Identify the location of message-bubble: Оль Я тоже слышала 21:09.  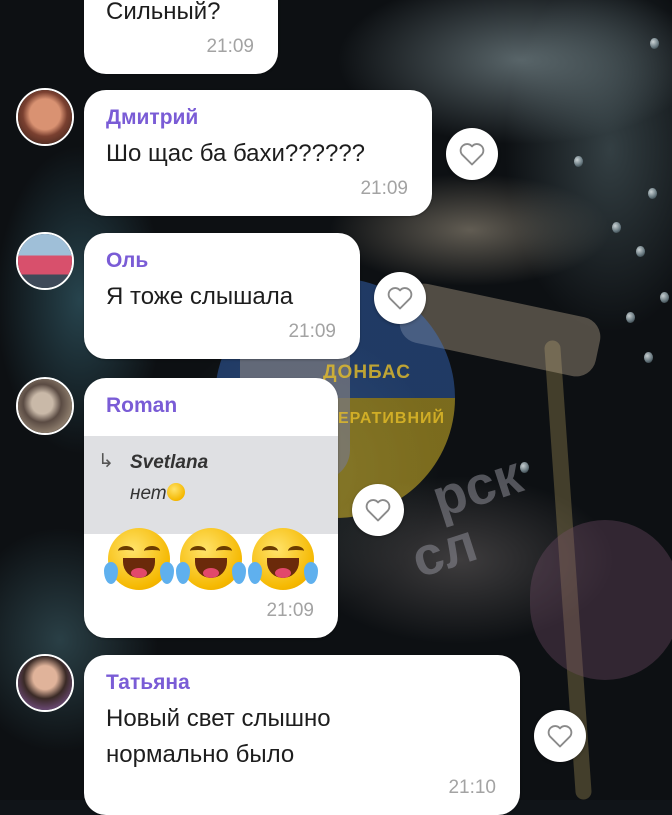
(222, 296).